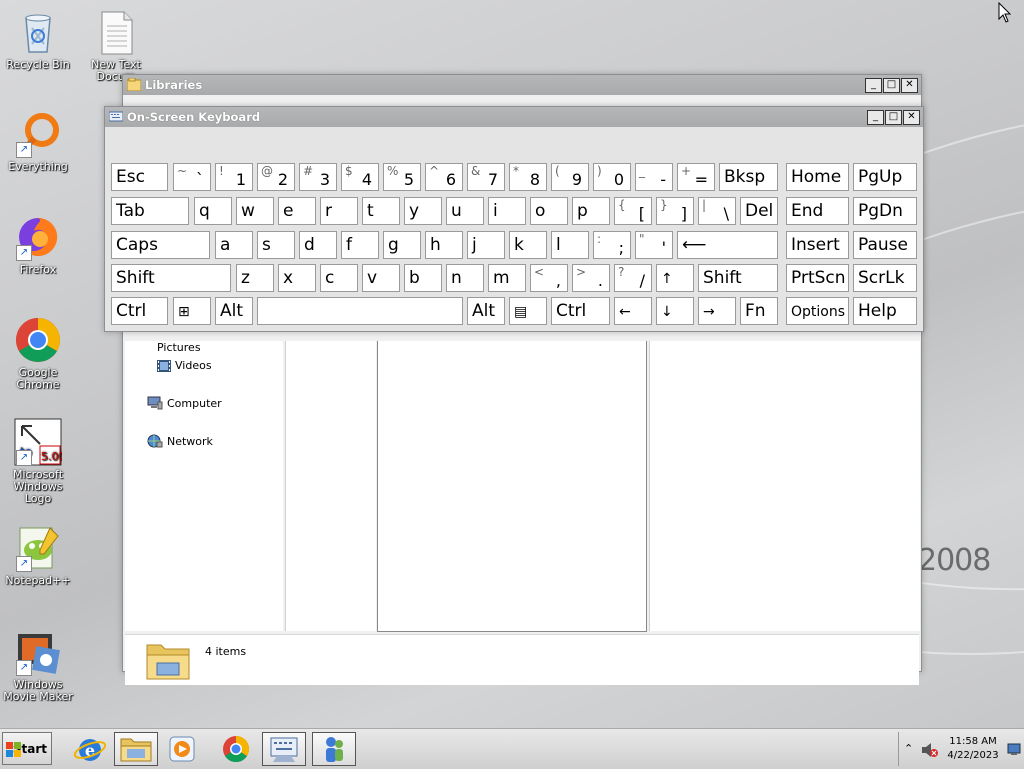 The image size is (1024, 769). What do you see at coordinates (234, 245) in the screenshot?
I see `key-a: a` at bounding box center [234, 245].